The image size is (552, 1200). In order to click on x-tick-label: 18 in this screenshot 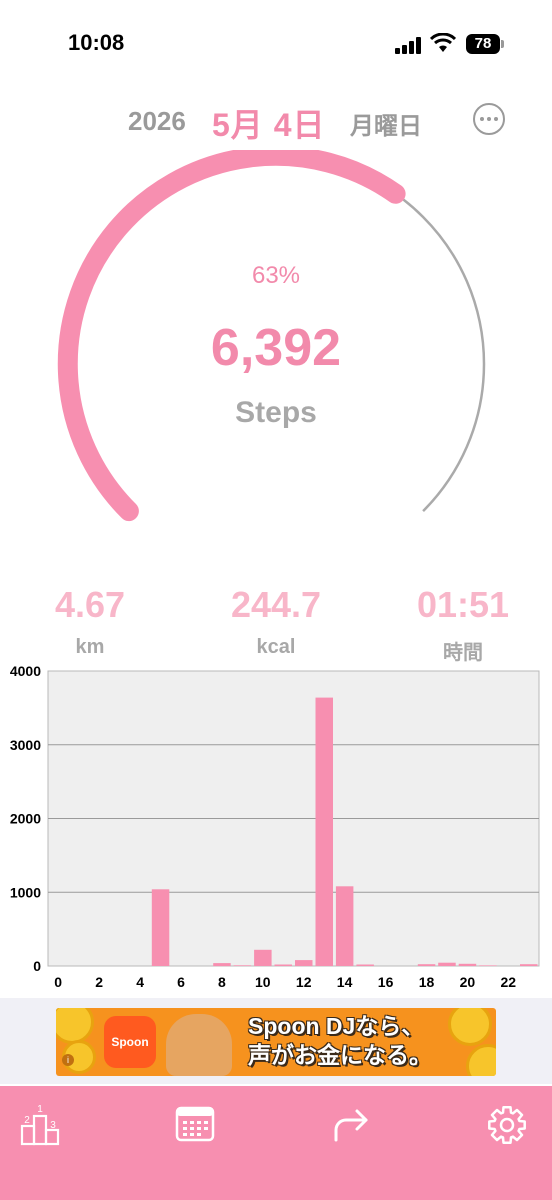, I will do `click(427, 982)`.